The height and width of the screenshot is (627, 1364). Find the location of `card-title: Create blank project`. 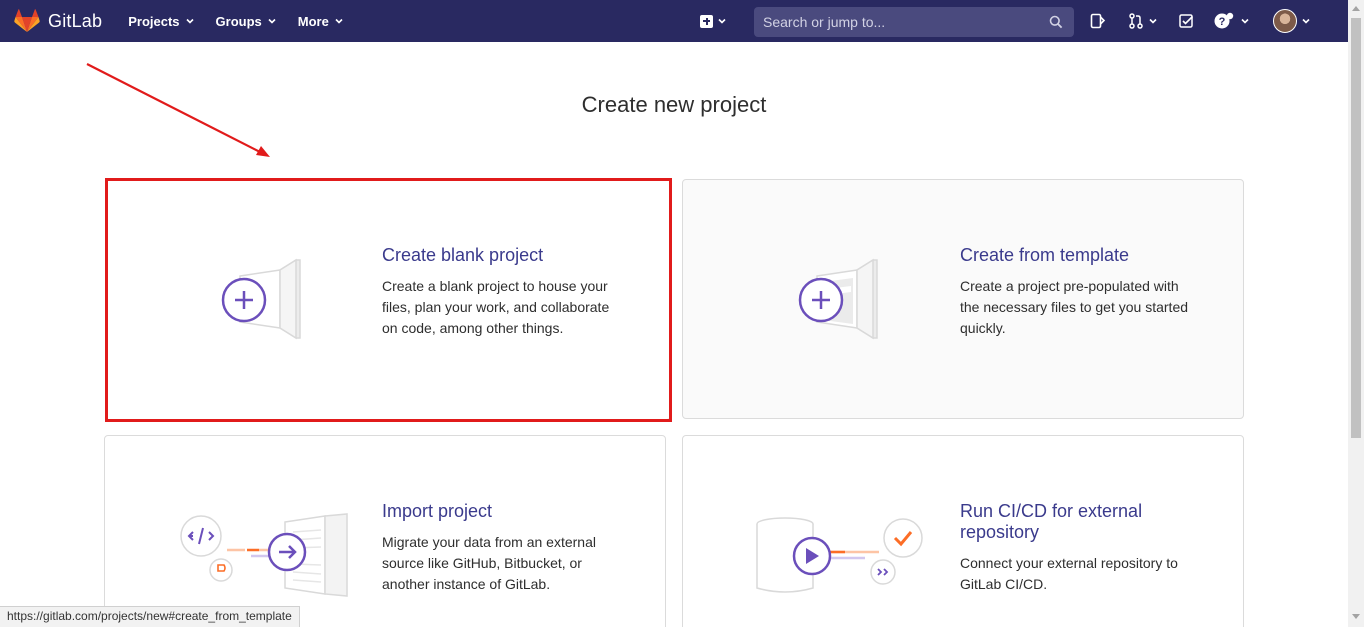

card-title: Create blank project is located at coordinates (463, 255).